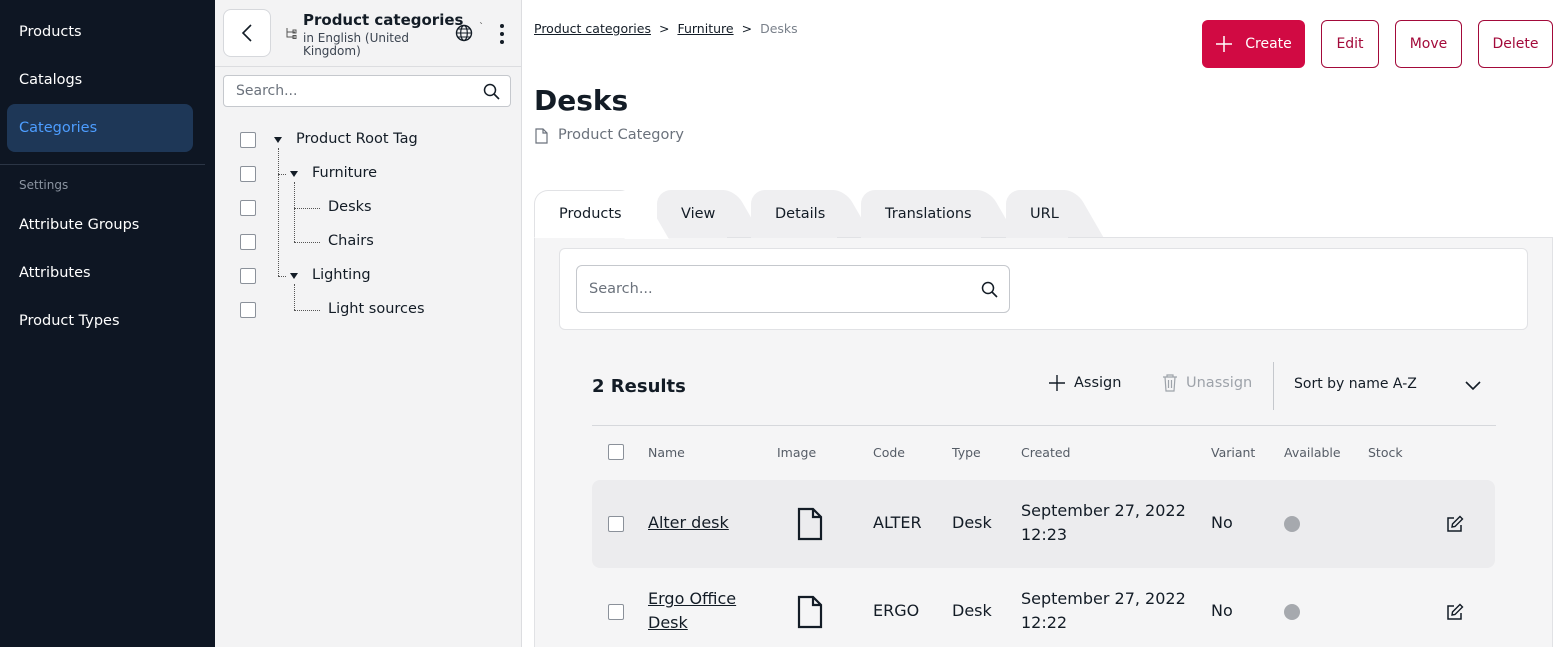 Image resolution: width=1560 pixels, height=647 pixels. I want to click on move-button: Move, so click(1428, 44).